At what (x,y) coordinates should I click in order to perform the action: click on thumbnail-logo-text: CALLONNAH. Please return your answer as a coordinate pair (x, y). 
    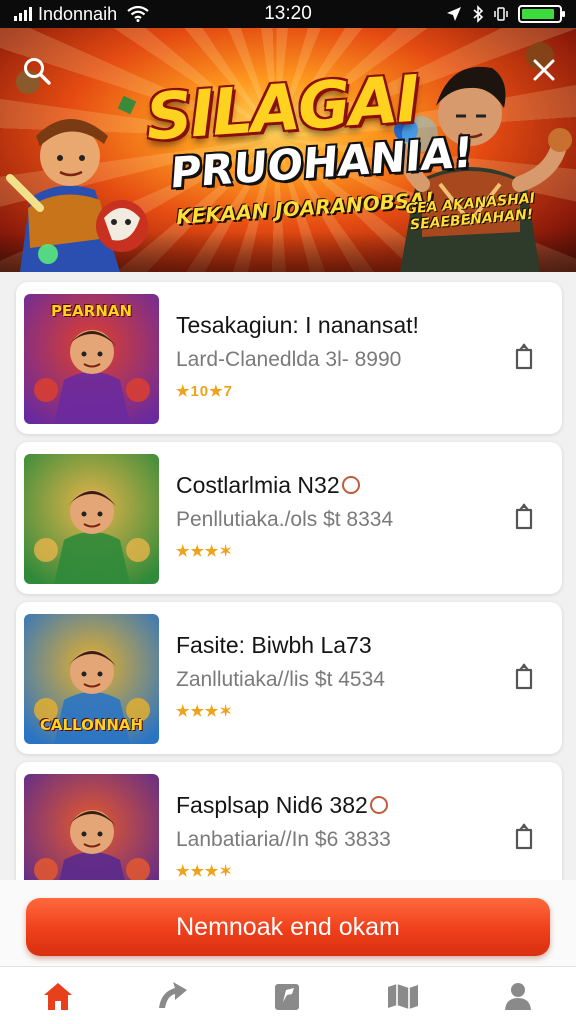
    Looking at the image, I should click on (91, 725).